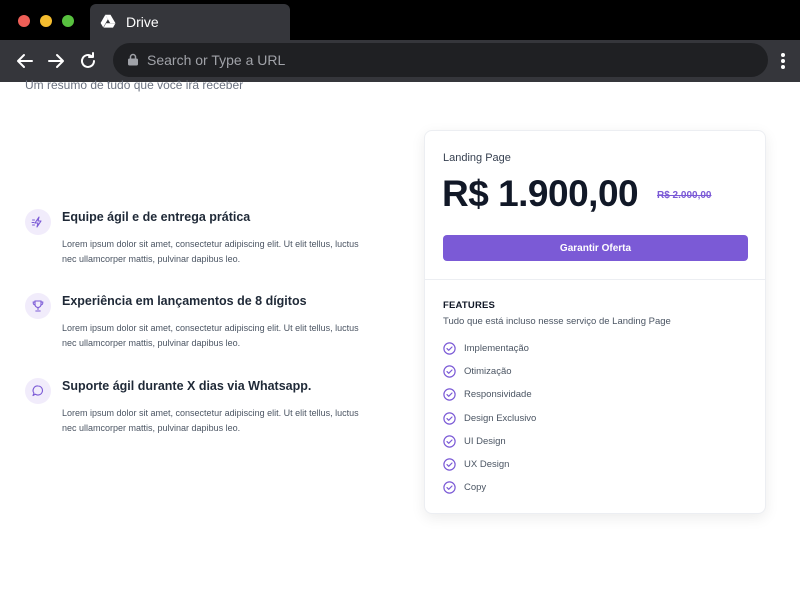 Image resolution: width=800 pixels, height=600 pixels. Describe the element at coordinates (583, 372) in the screenshot. I see `feature-list-item: Otimização` at that location.